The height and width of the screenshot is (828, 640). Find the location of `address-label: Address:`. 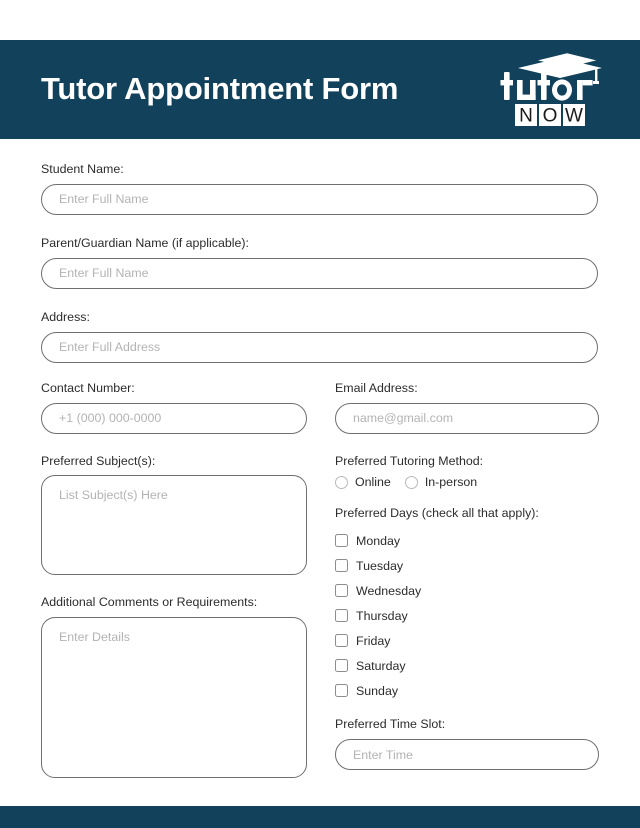

address-label: Address: is located at coordinates (65, 316).